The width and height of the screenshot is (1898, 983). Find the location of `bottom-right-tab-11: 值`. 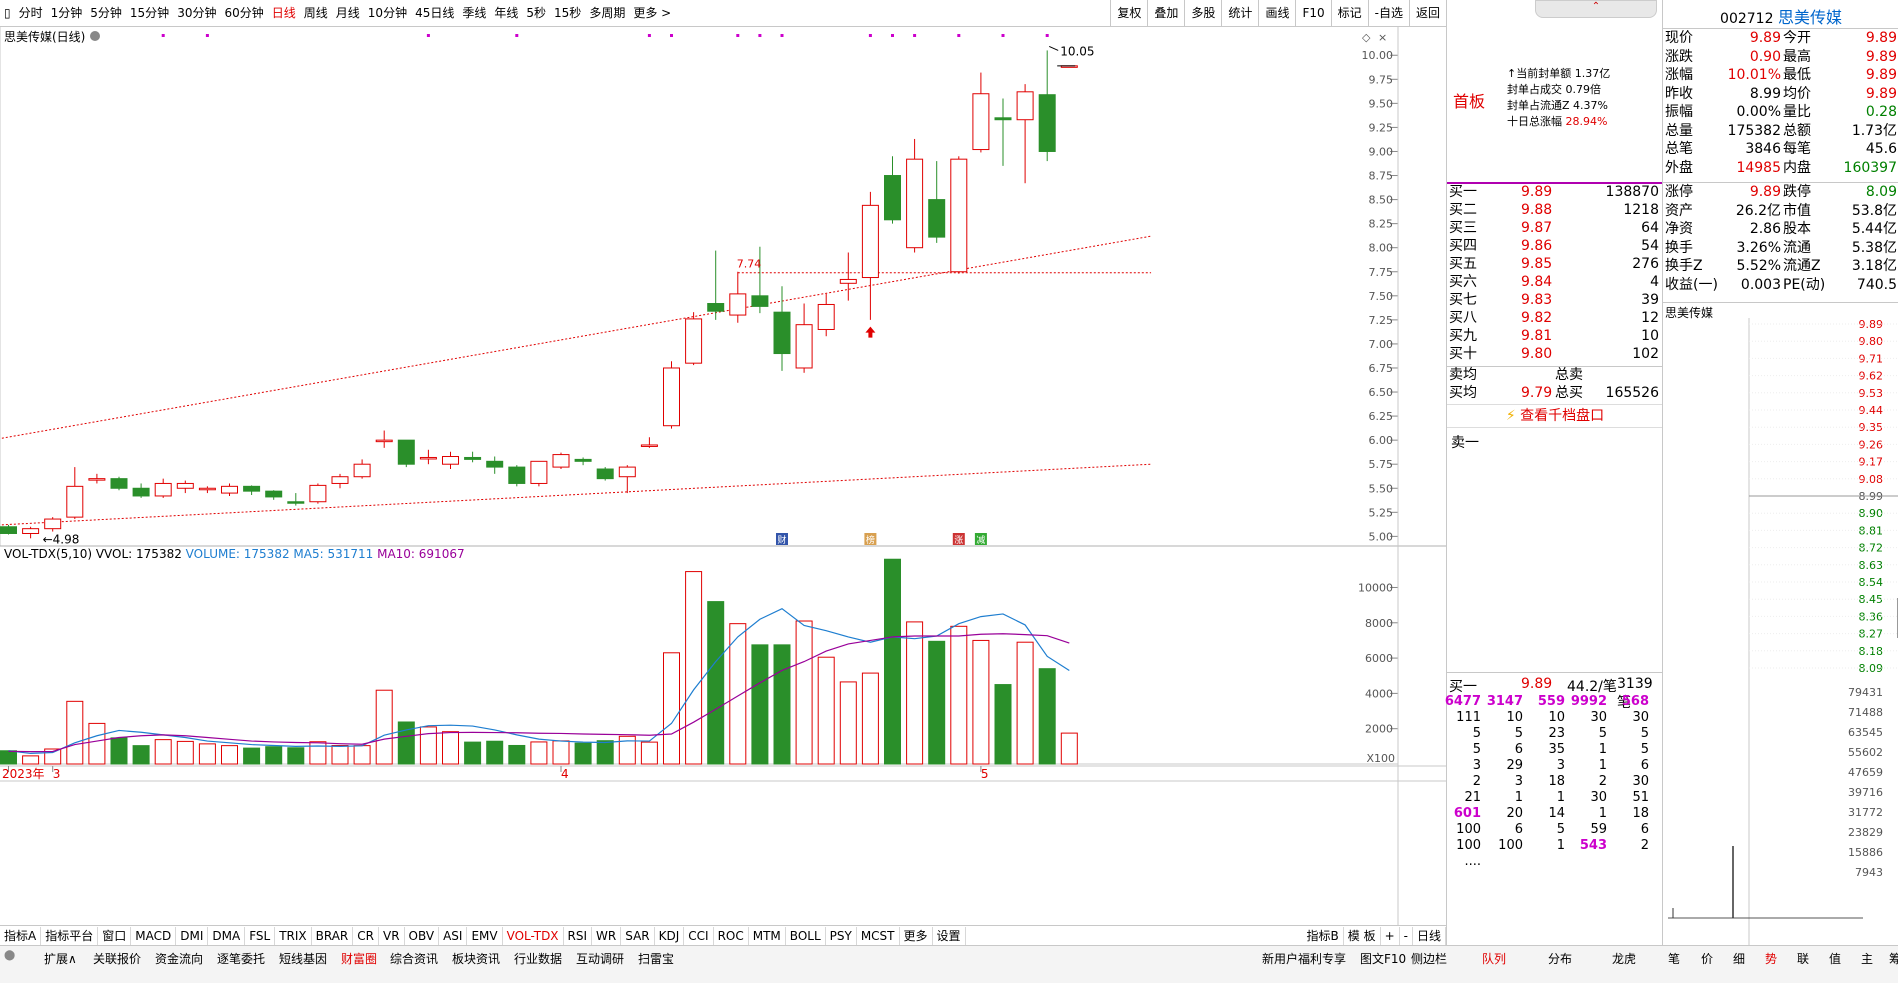

bottom-right-tab-11: 值 is located at coordinates (1835, 958).